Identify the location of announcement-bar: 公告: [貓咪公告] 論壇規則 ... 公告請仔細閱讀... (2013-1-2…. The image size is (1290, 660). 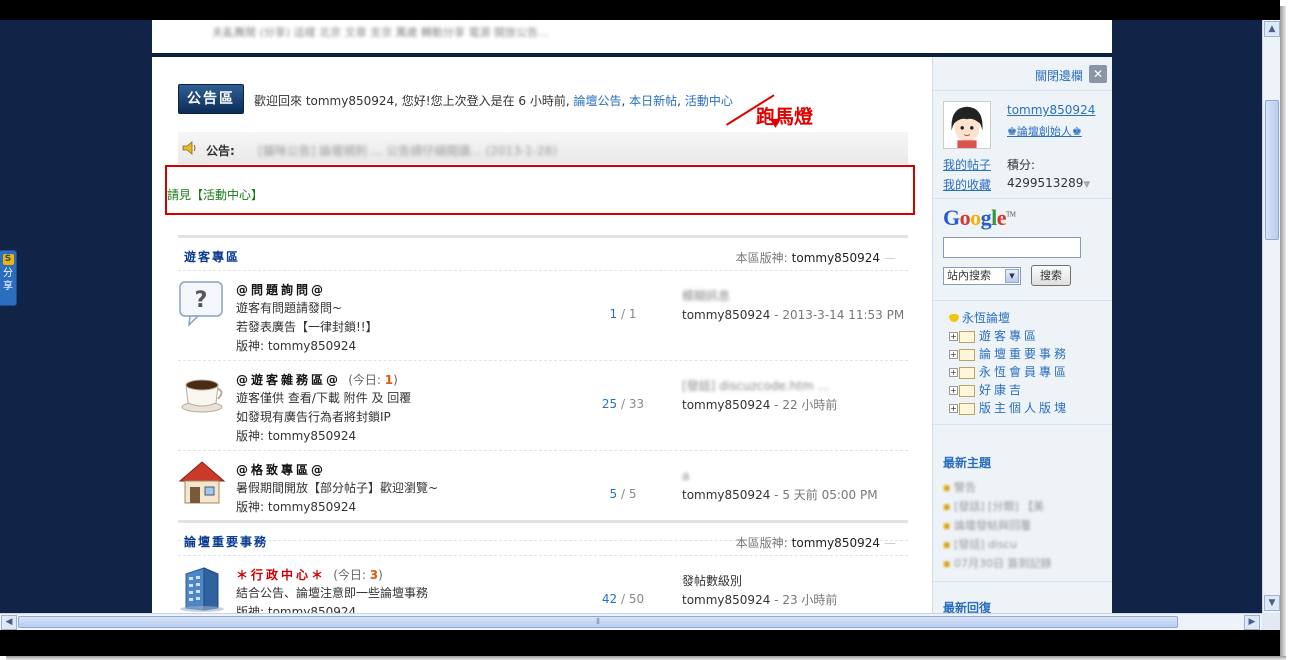
(543, 148).